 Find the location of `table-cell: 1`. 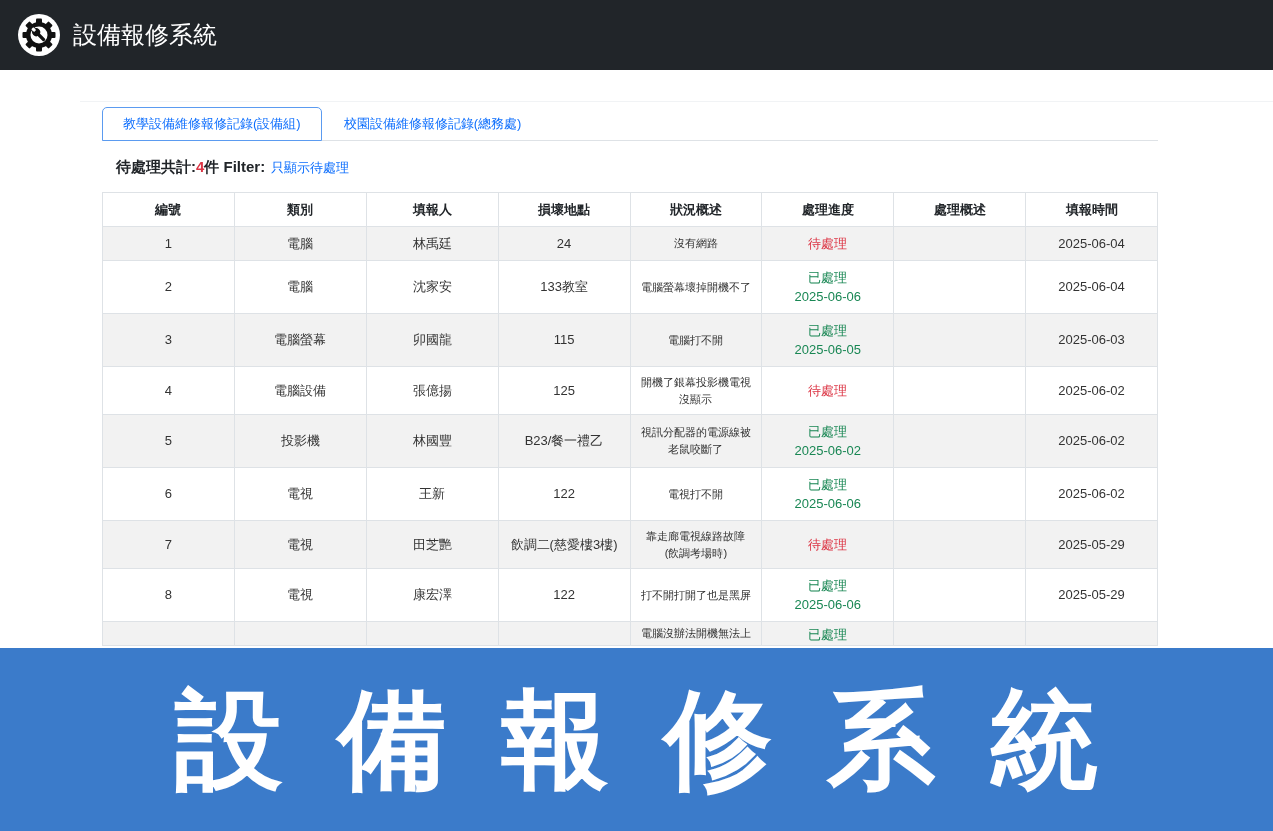

table-cell: 1 is located at coordinates (168, 243).